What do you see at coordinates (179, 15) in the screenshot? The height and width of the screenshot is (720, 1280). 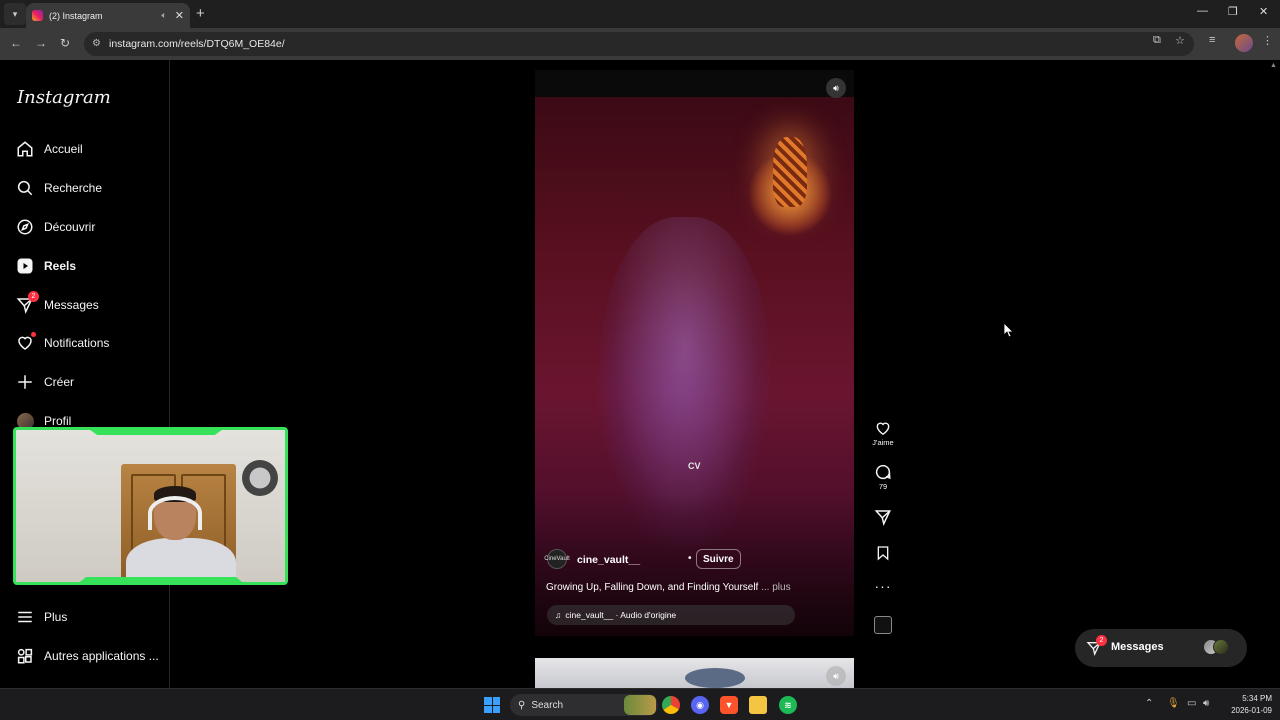 I see `close-tab-icon: ✕` at bounding box center [179, 15].